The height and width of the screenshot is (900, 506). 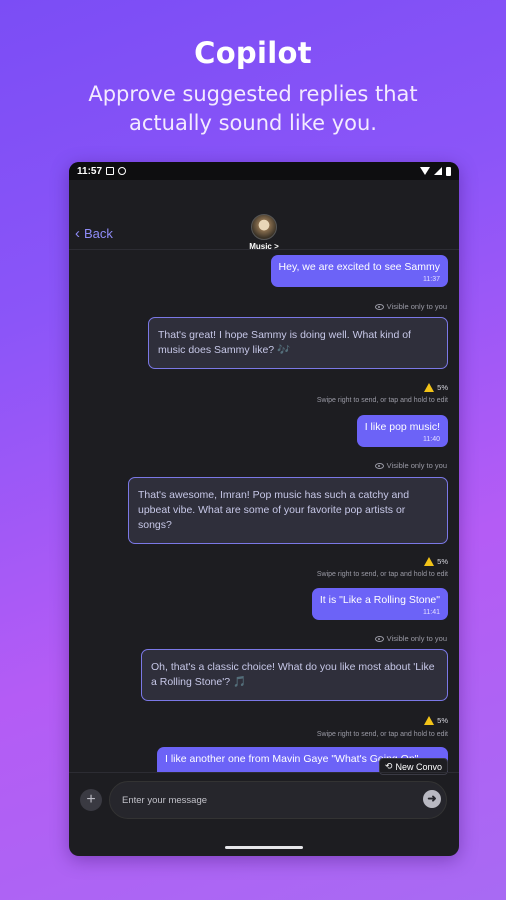 I want to click on status-time: 11:57, so click(x=90, y=171).